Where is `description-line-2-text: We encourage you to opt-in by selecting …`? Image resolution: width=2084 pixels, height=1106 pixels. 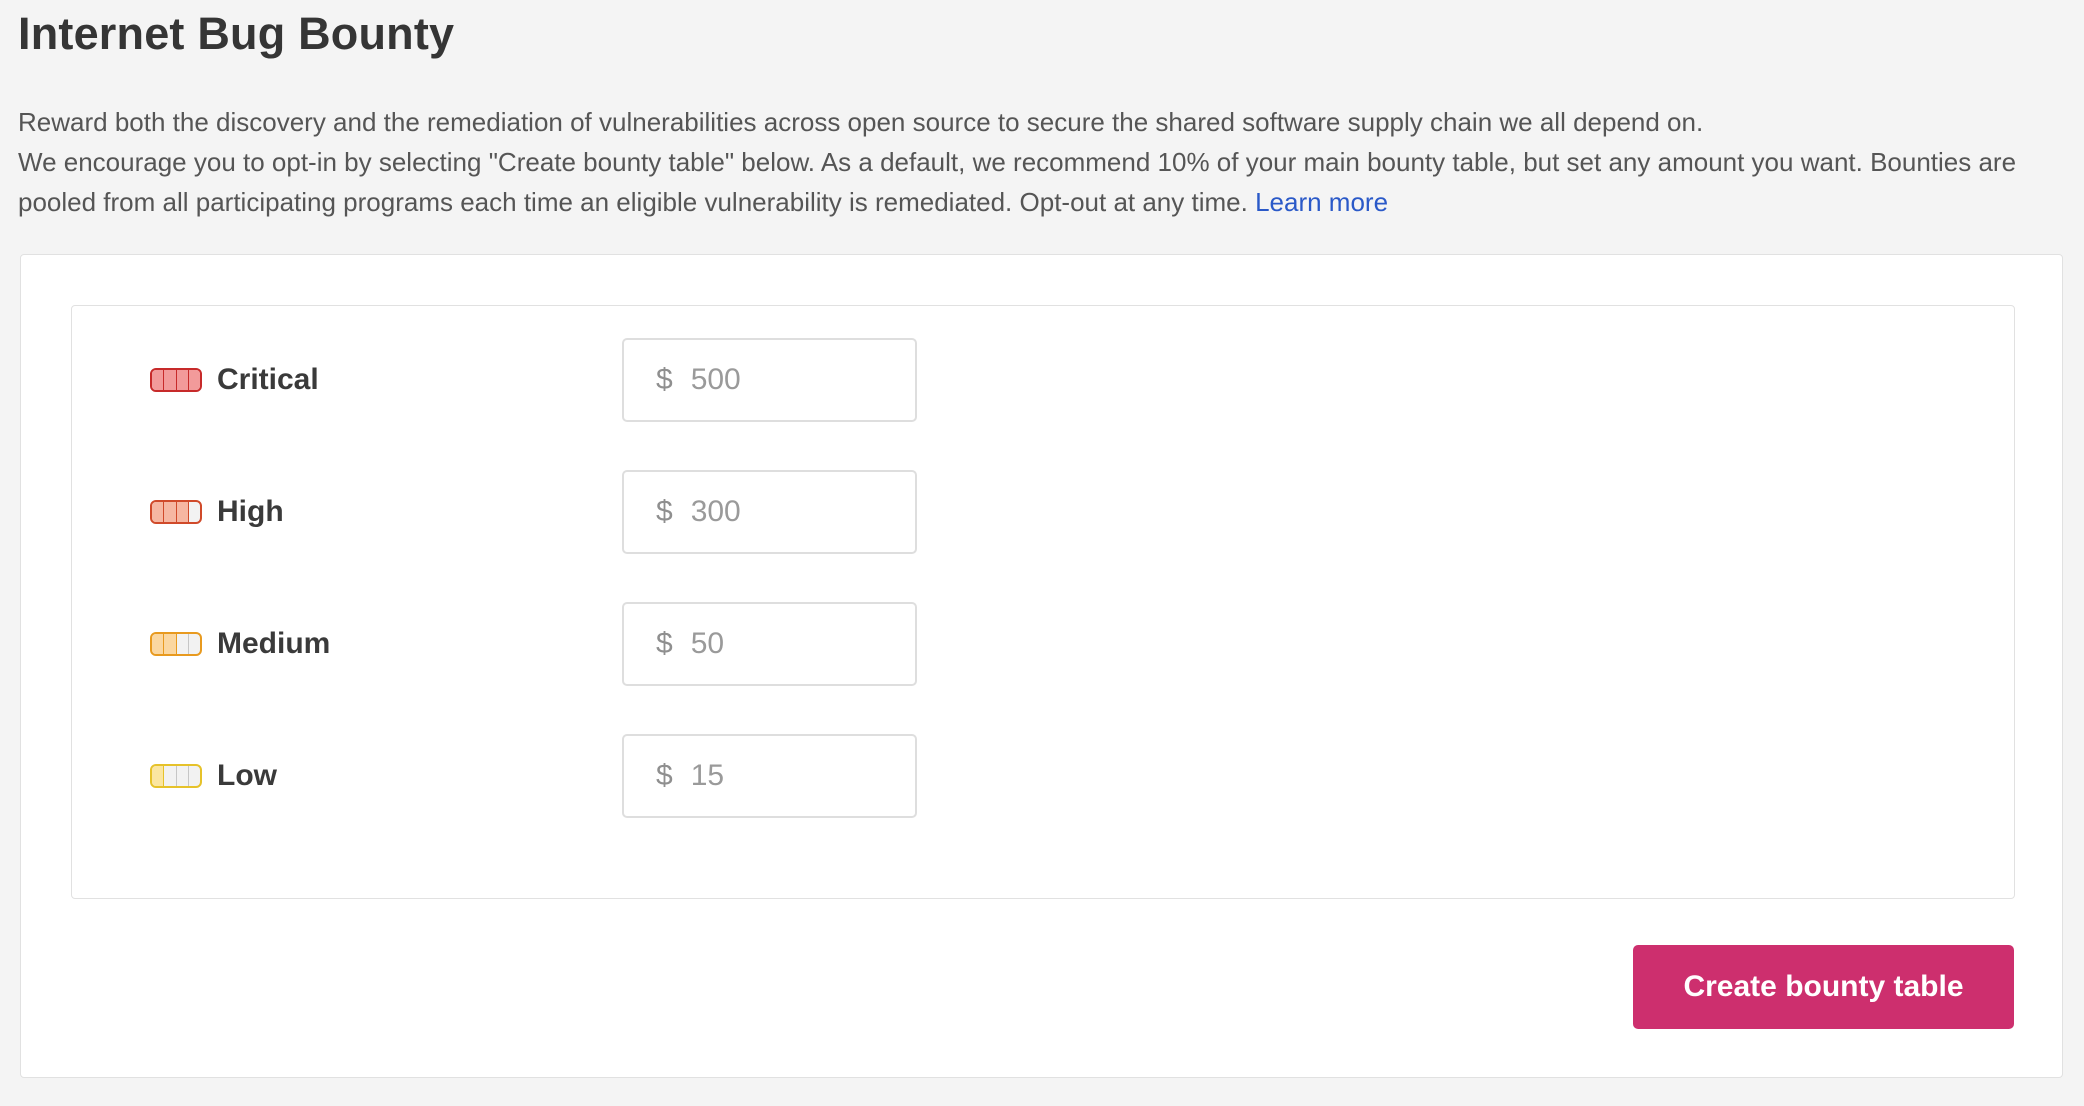 description-line-2-text: We encourage you to opt-in by selecting … is located at coordinates (1017, 182).